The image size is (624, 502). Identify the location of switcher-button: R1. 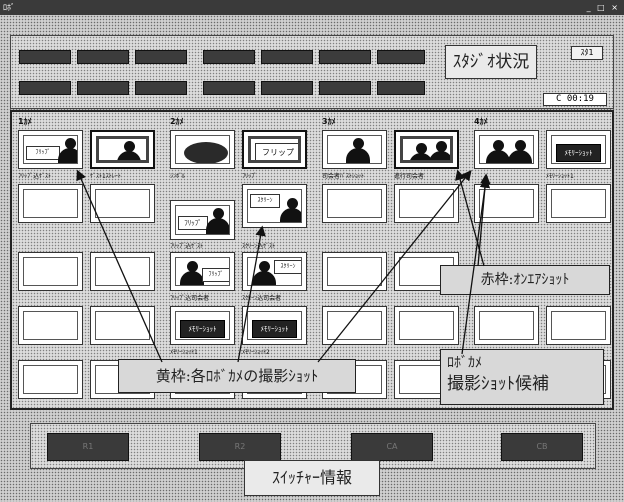
(88, 447).